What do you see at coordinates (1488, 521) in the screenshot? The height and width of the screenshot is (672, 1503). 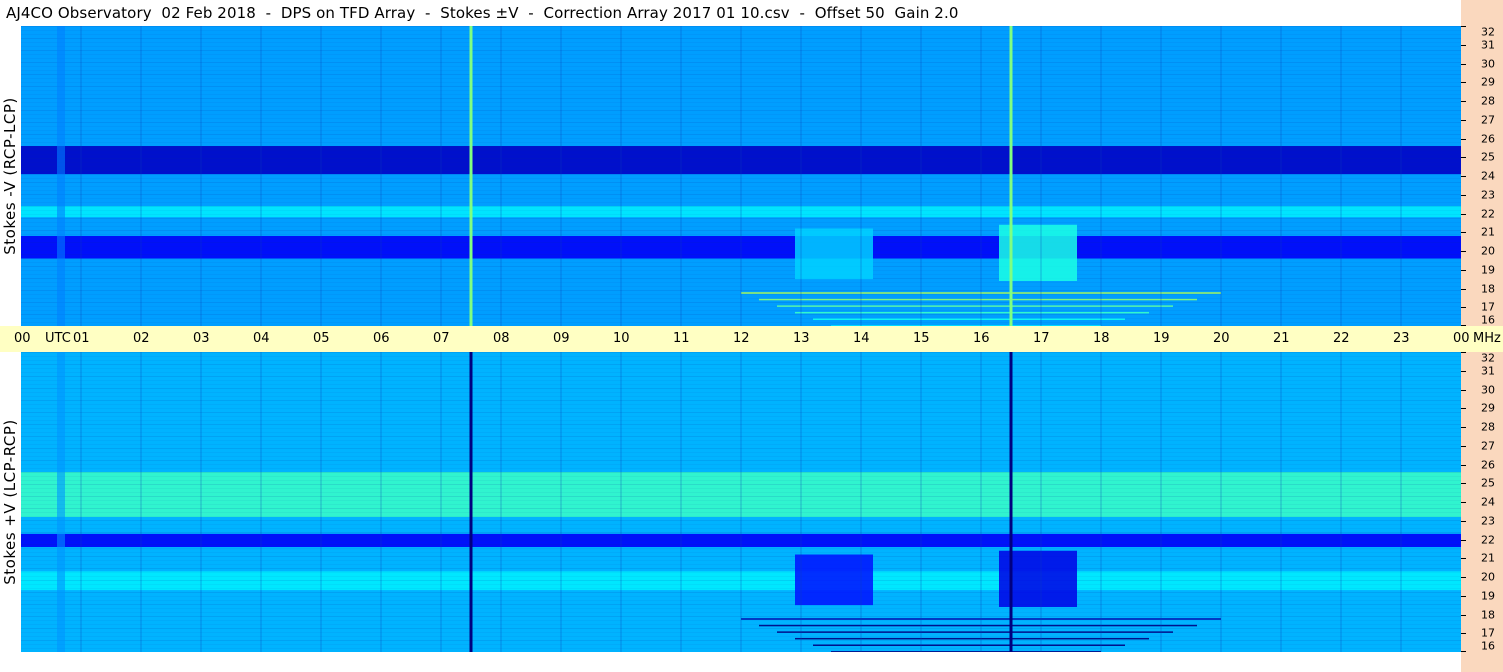 I see `frequency-tick-label: 23` at bounding box center [1488, 521].